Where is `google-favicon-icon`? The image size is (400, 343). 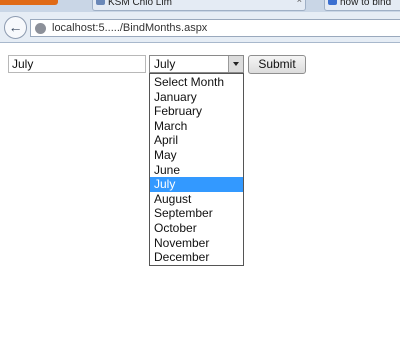 google-favicon-icon is located at coordinates (332, 2).